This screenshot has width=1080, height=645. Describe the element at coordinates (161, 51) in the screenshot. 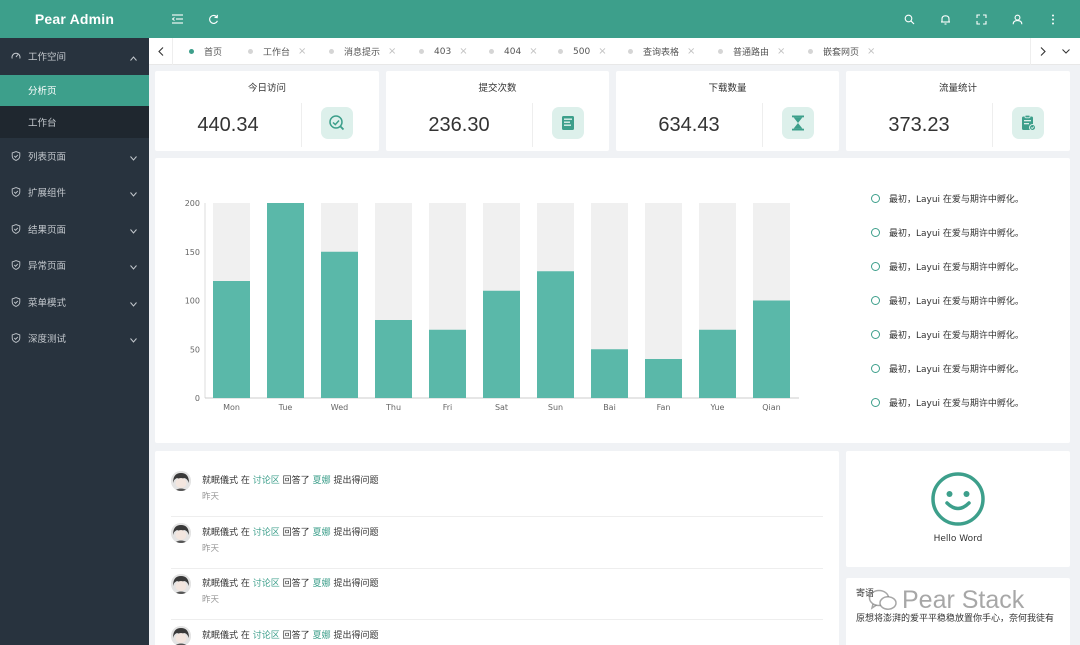

I see `tab-scroll-left` at that location.